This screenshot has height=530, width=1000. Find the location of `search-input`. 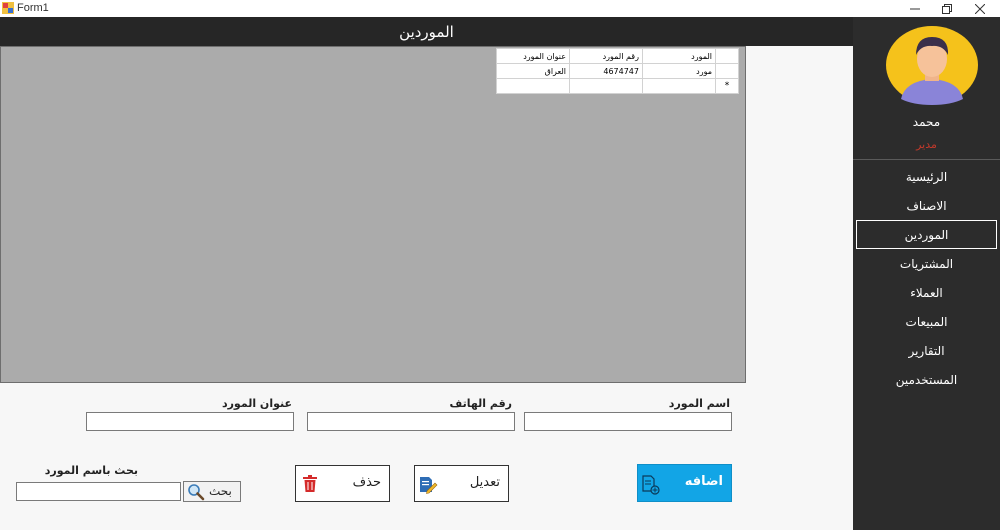

search-input is located at coordinates (98, 491).